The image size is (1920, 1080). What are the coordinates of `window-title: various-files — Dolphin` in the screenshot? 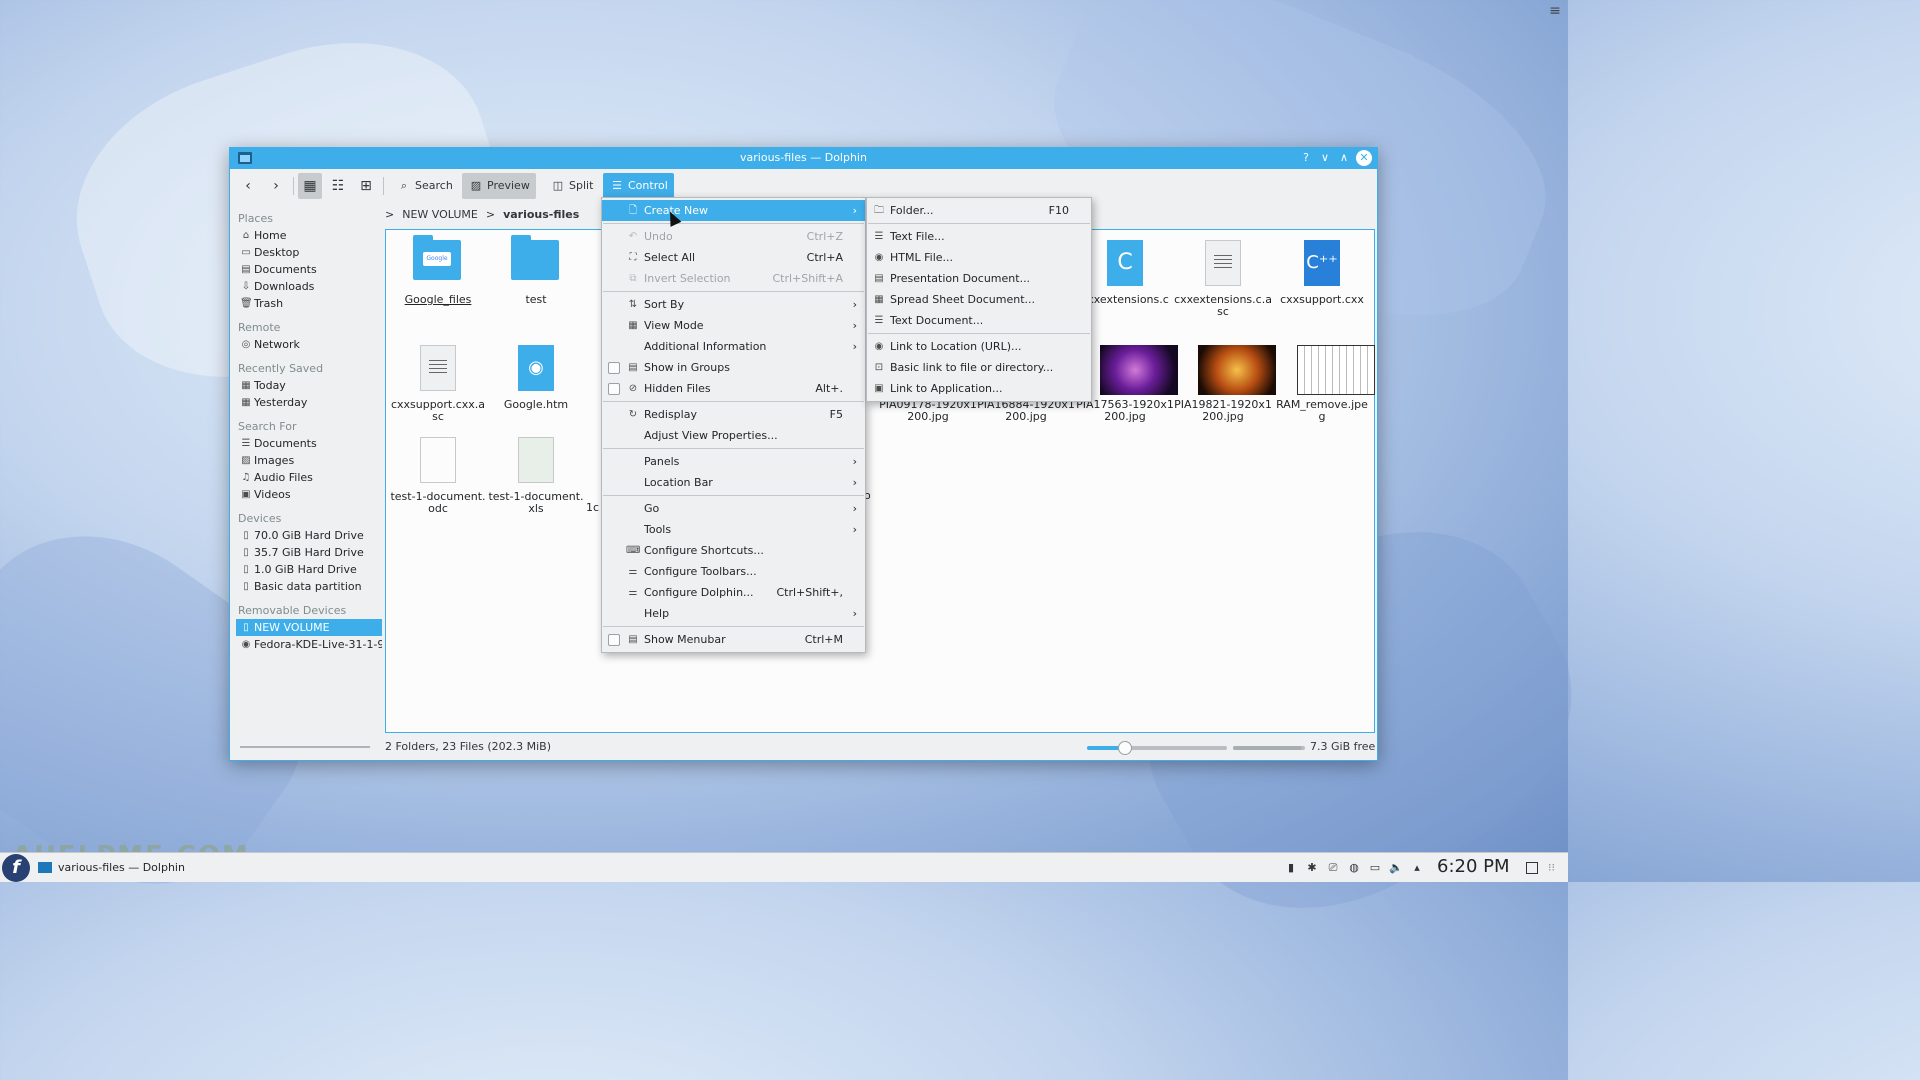 It's located at (803, 157).